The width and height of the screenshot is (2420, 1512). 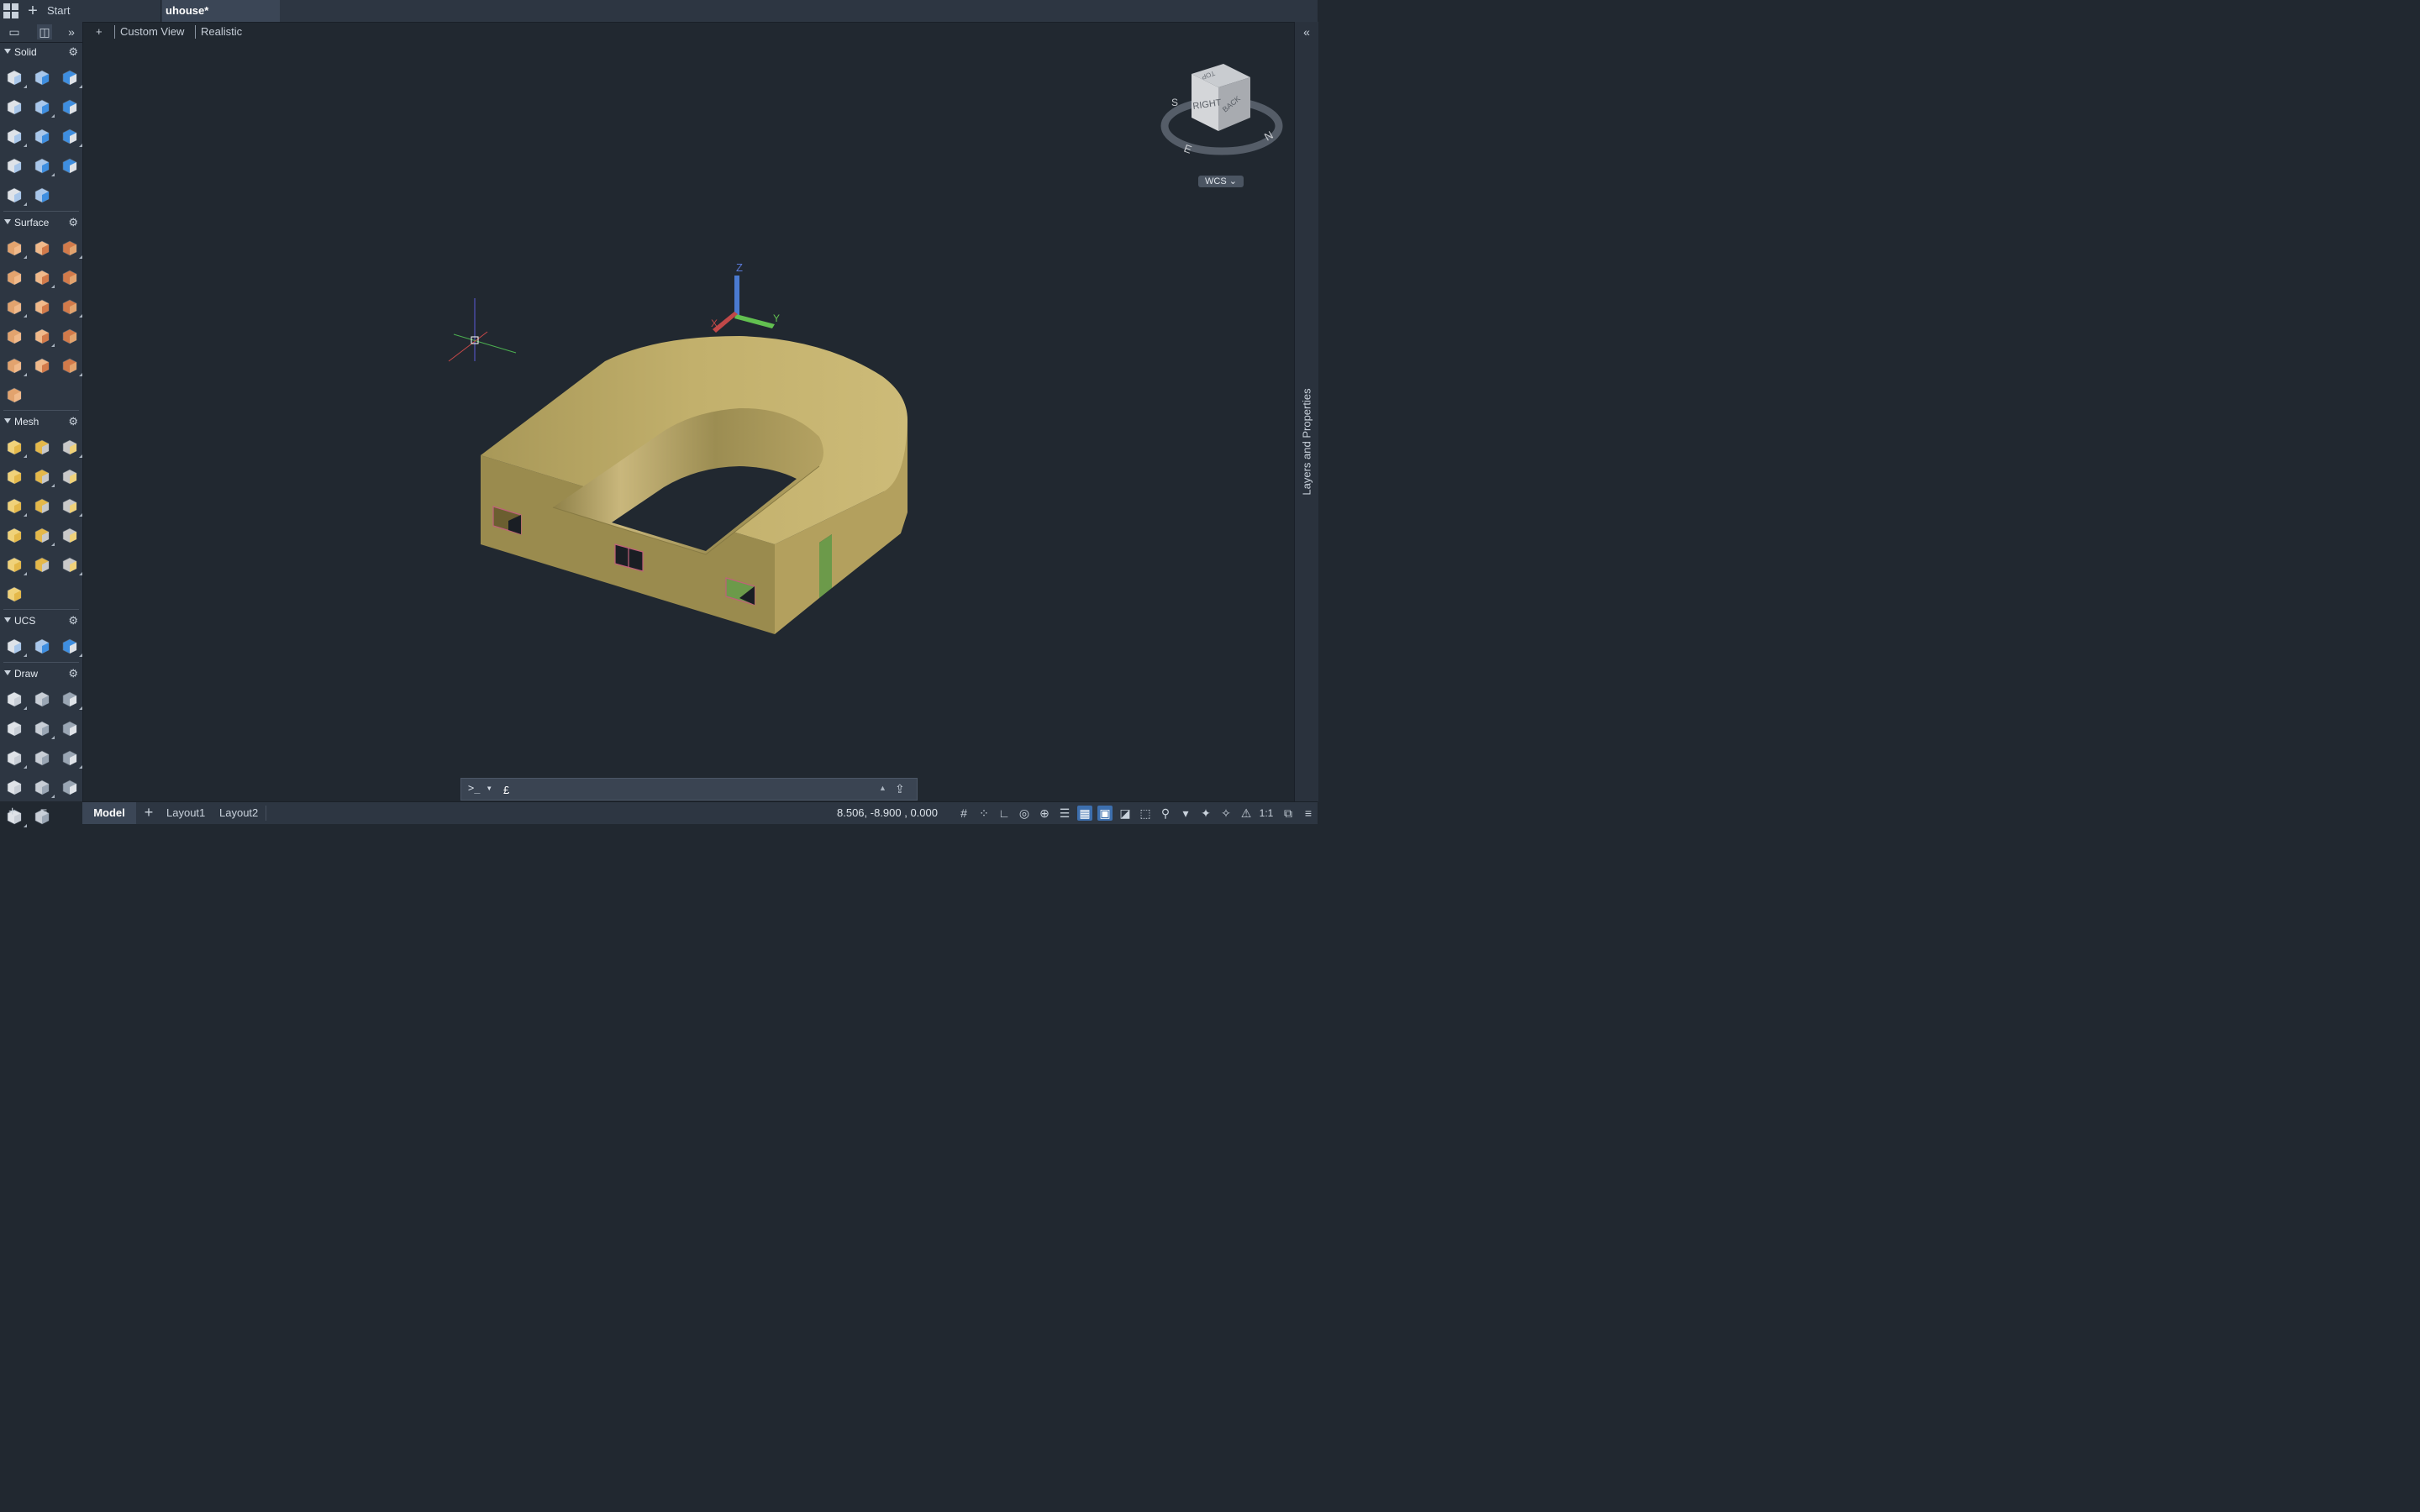 I want to click on grid-icon: #, so click(x=963, y=813).